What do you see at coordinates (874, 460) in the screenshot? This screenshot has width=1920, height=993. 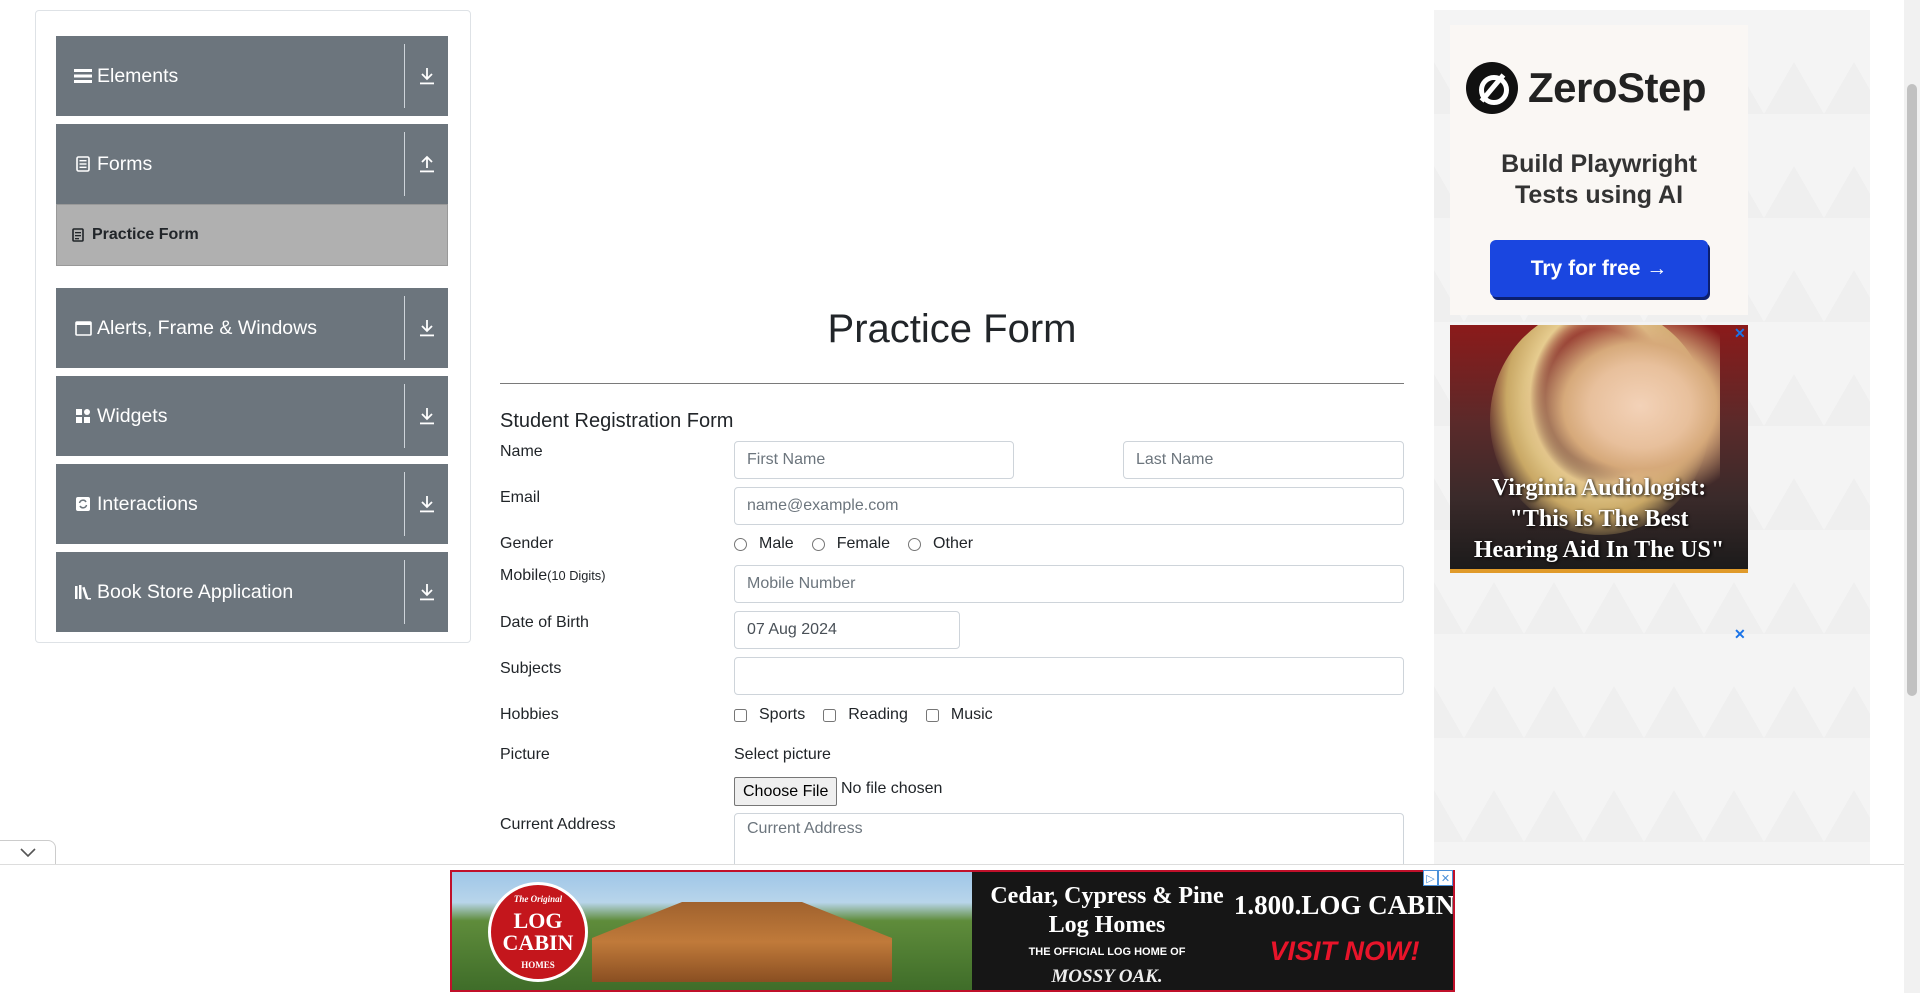 I see `first-name-input` at bounding box center [874, 460].